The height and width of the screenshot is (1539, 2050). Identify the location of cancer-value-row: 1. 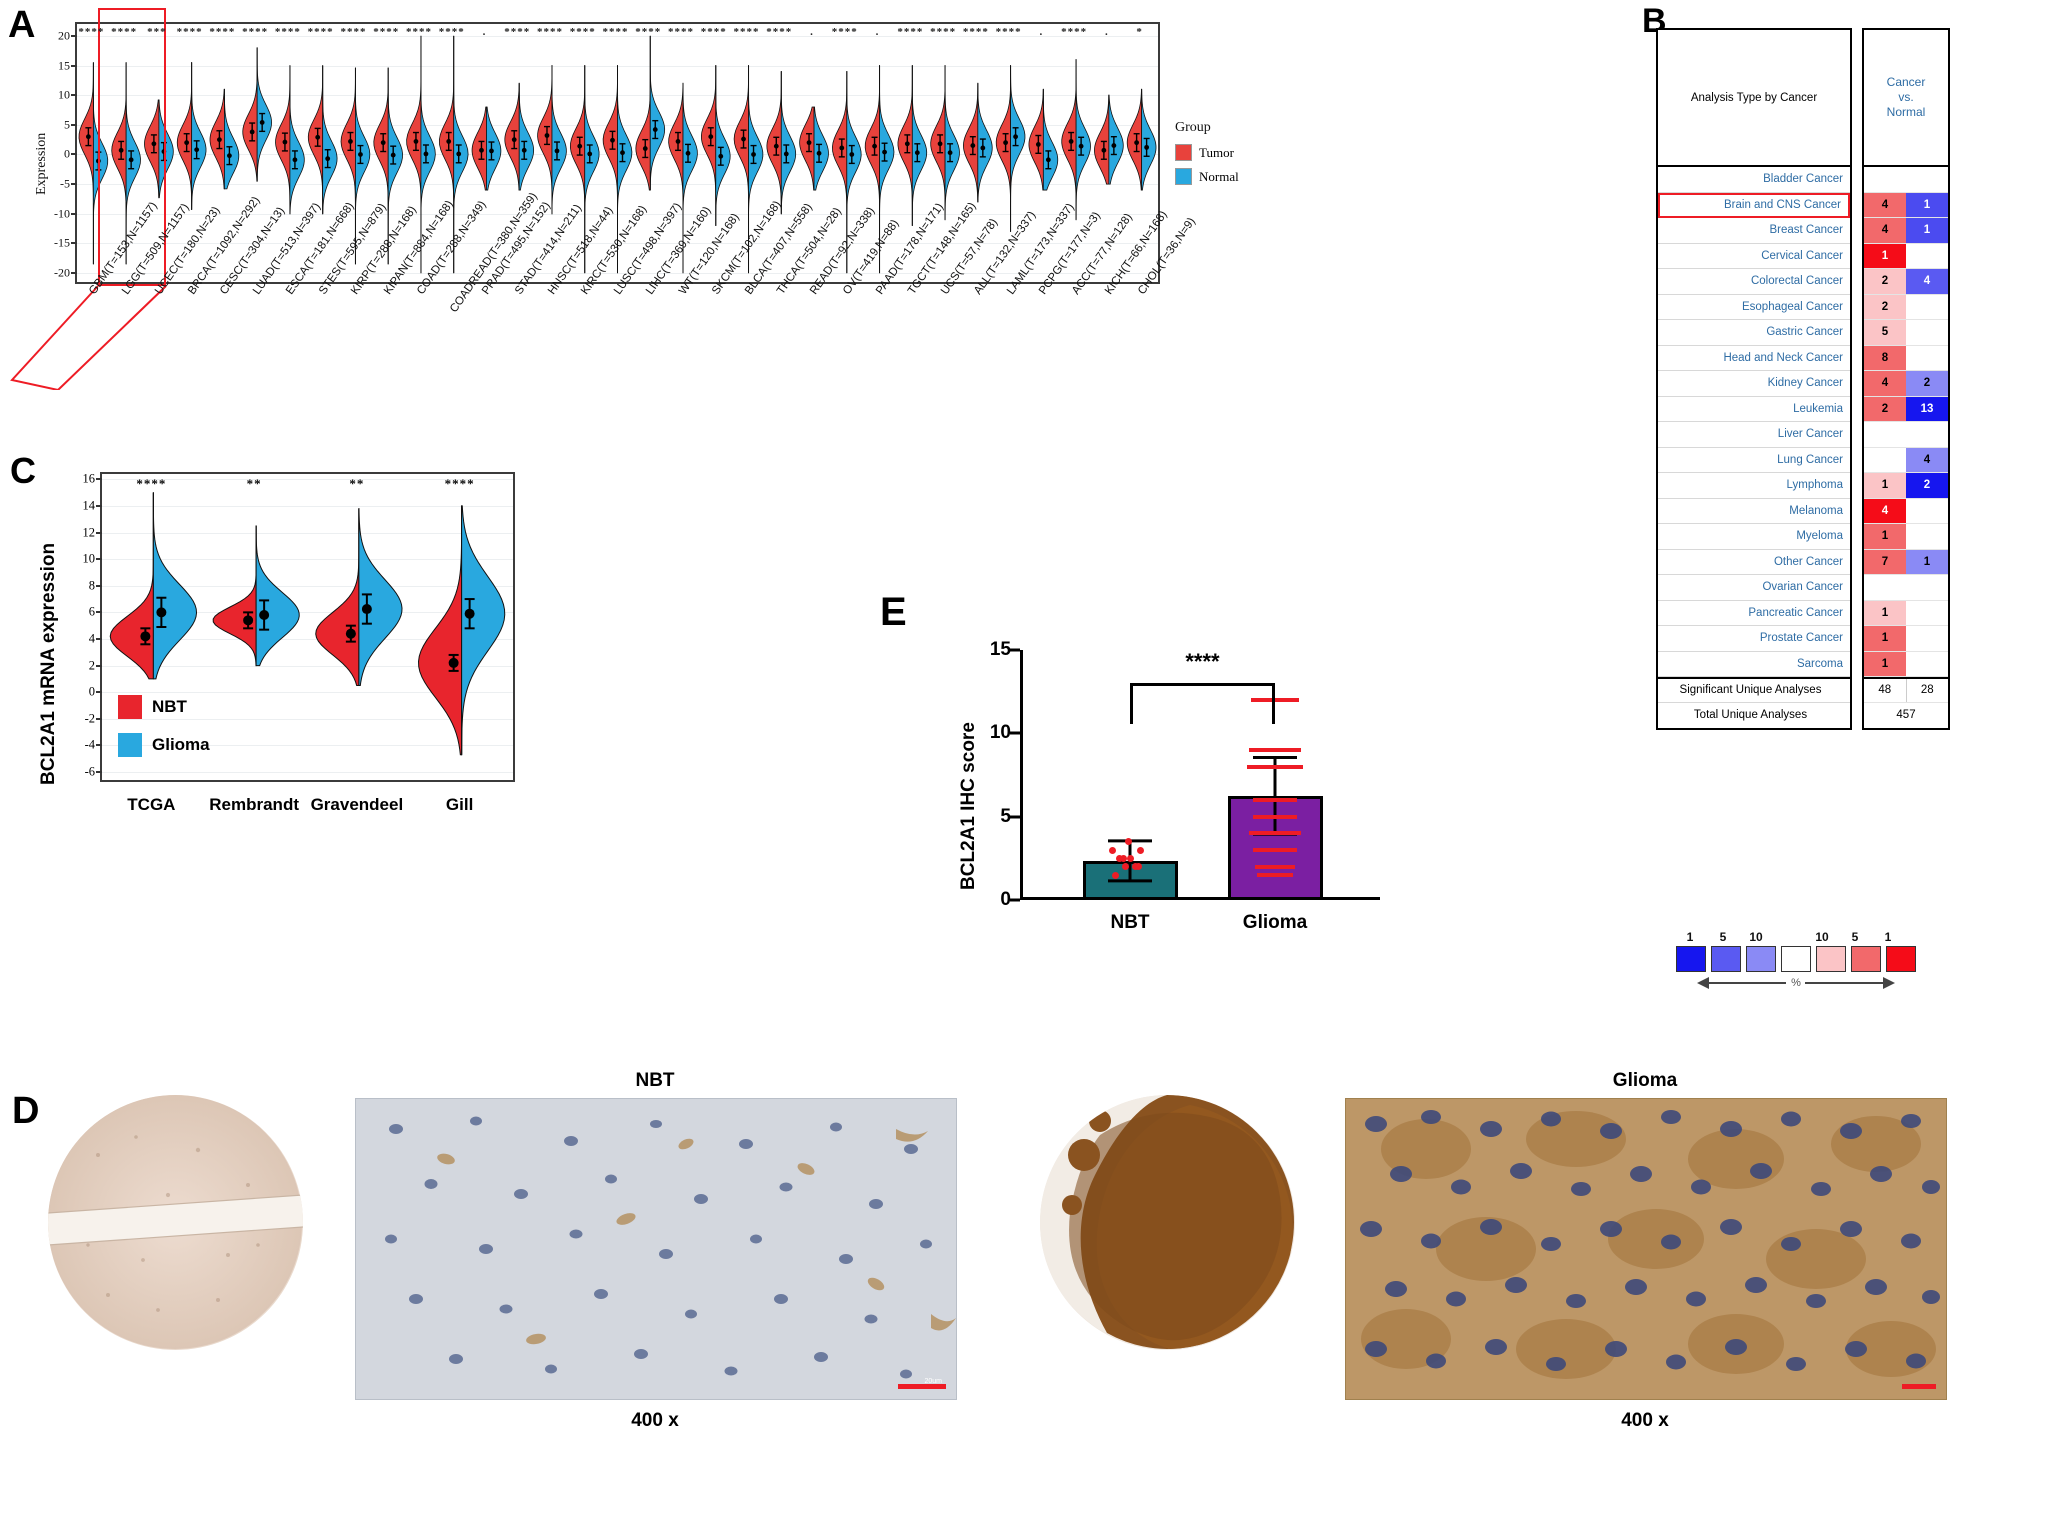
(1906, 256).